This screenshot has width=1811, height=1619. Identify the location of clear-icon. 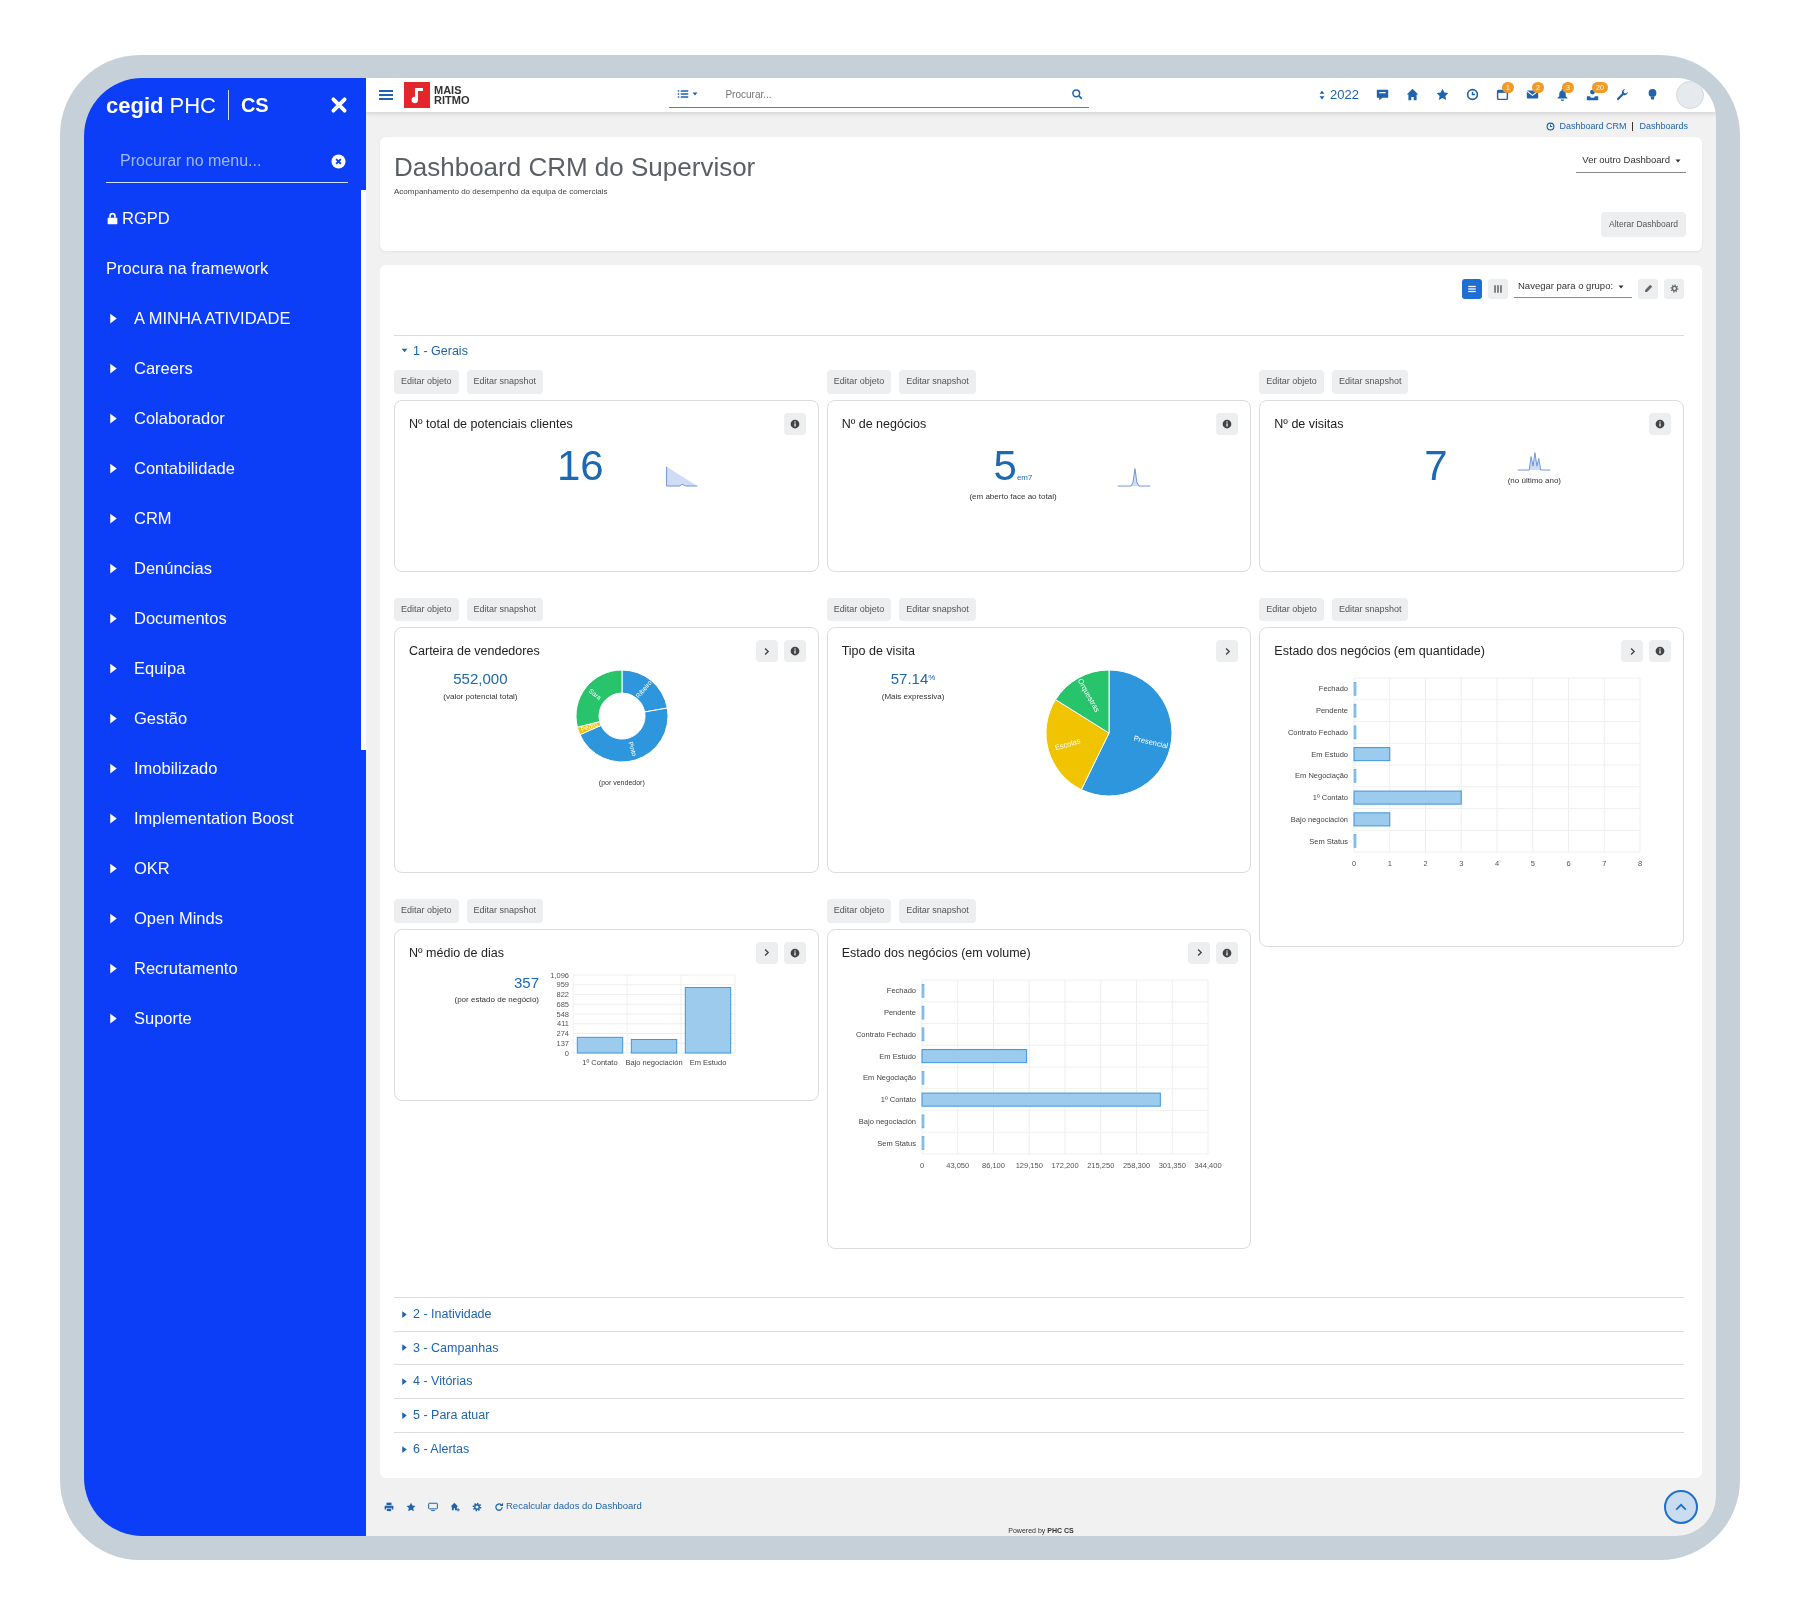
(338, 161).